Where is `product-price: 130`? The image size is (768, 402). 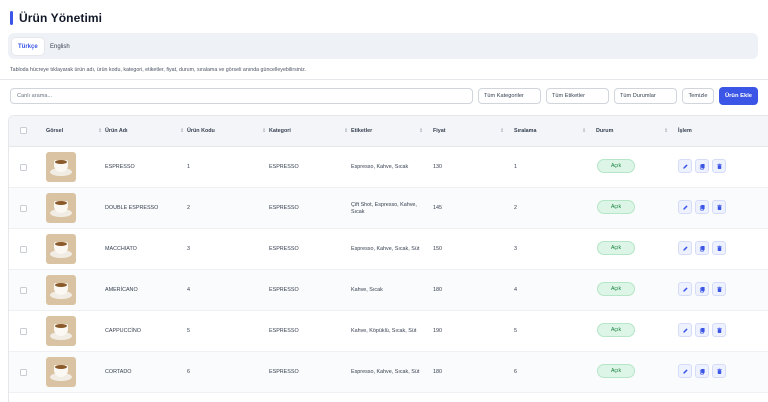
product-price: 130 is located at coordinates (437, 167).